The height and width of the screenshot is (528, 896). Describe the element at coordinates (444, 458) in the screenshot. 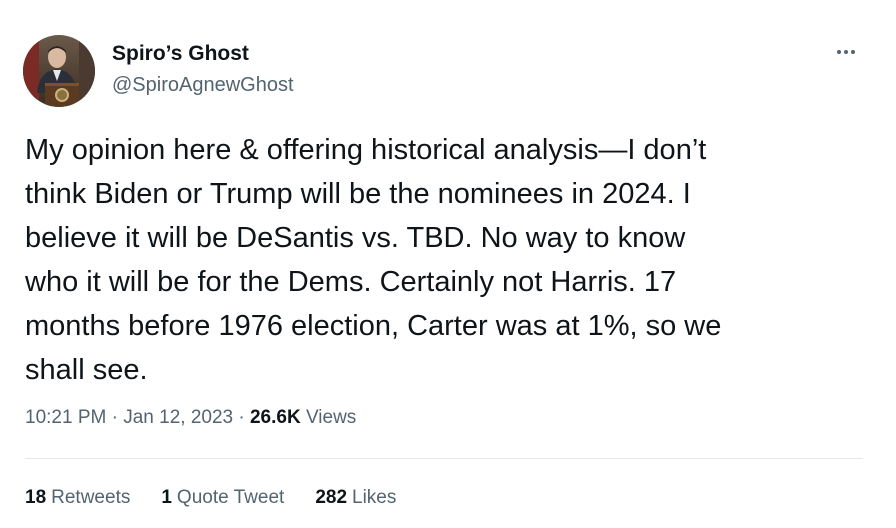

I see `divider` at that location.